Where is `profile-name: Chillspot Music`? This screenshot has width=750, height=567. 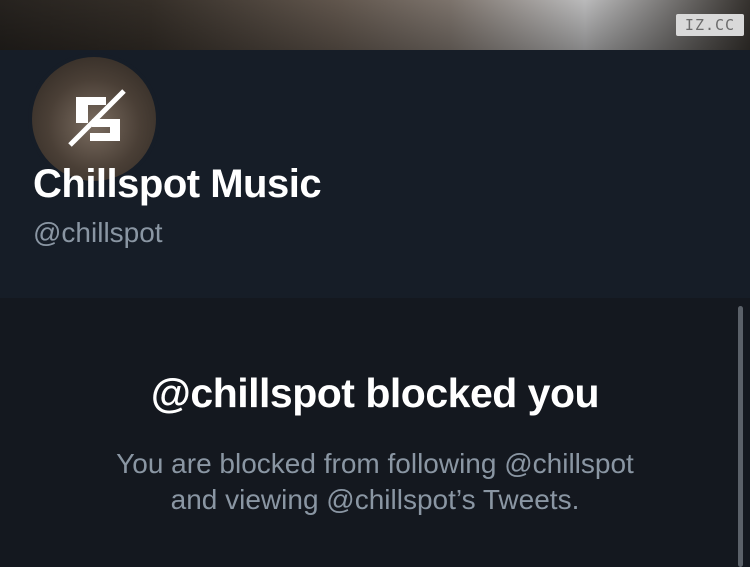 profile-name: Chillspot Music is located at coordinates (177, 184).